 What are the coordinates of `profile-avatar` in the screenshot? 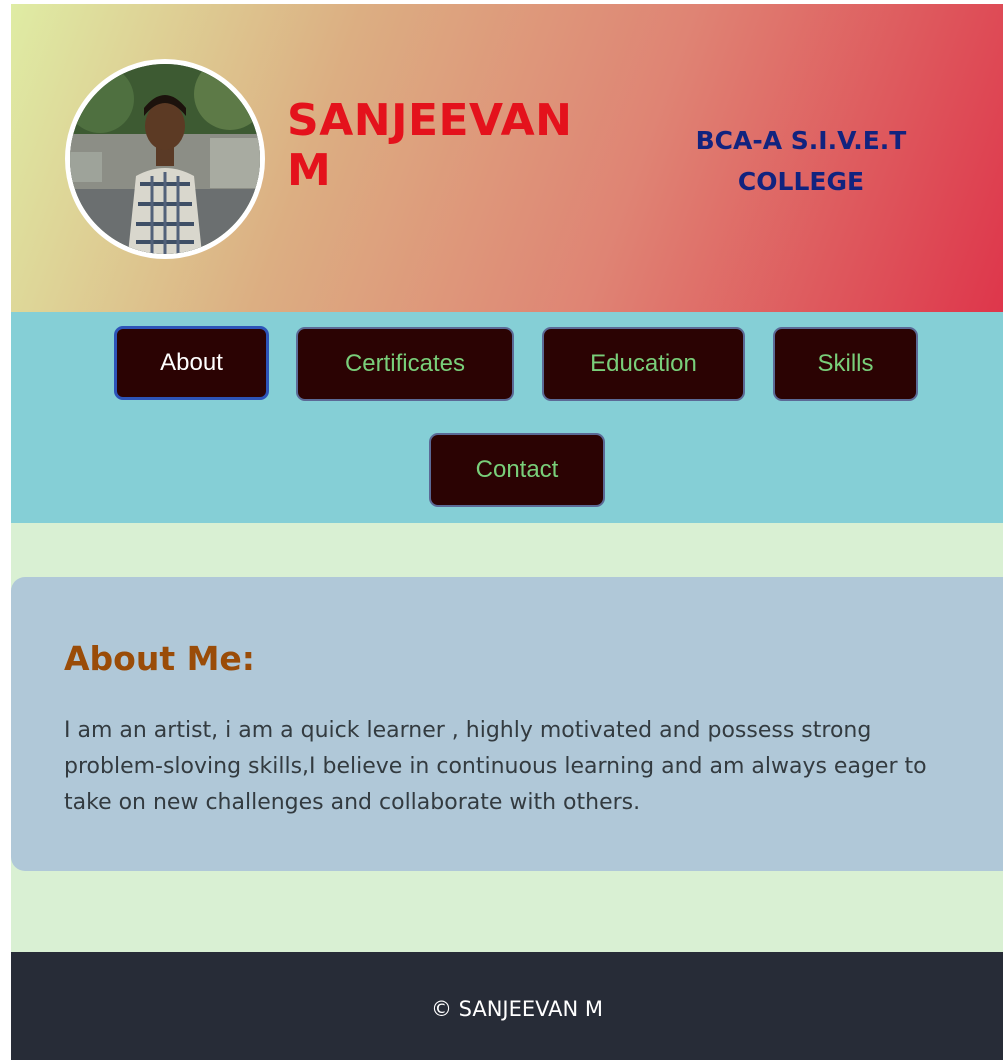 It's located at (165, 159).